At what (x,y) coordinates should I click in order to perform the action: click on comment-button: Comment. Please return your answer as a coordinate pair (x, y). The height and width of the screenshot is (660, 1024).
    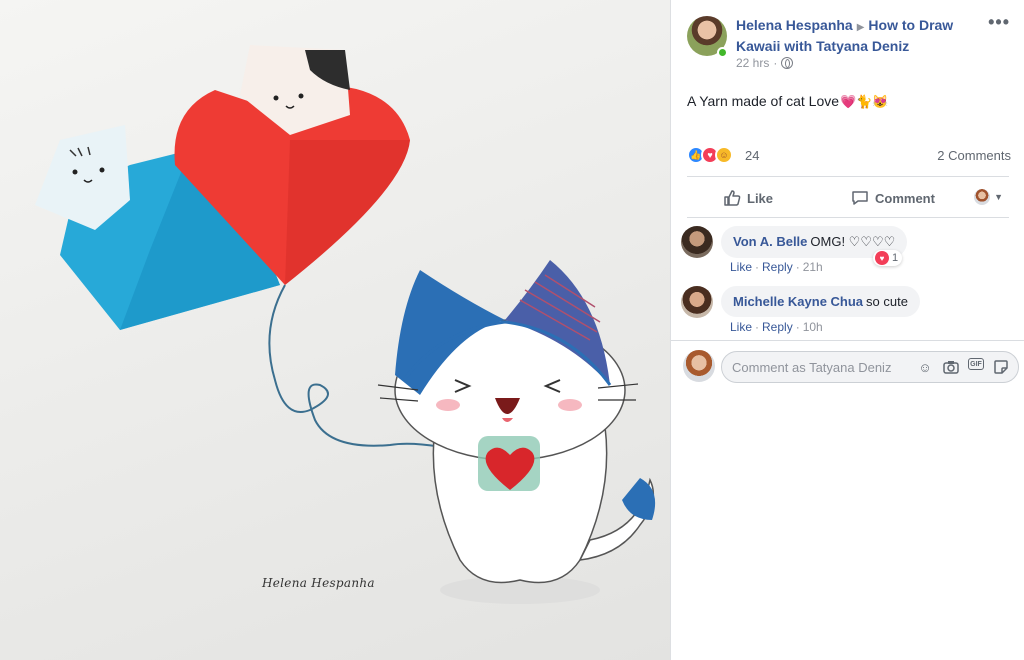
    Looking at the image, I should click on (893, 198).